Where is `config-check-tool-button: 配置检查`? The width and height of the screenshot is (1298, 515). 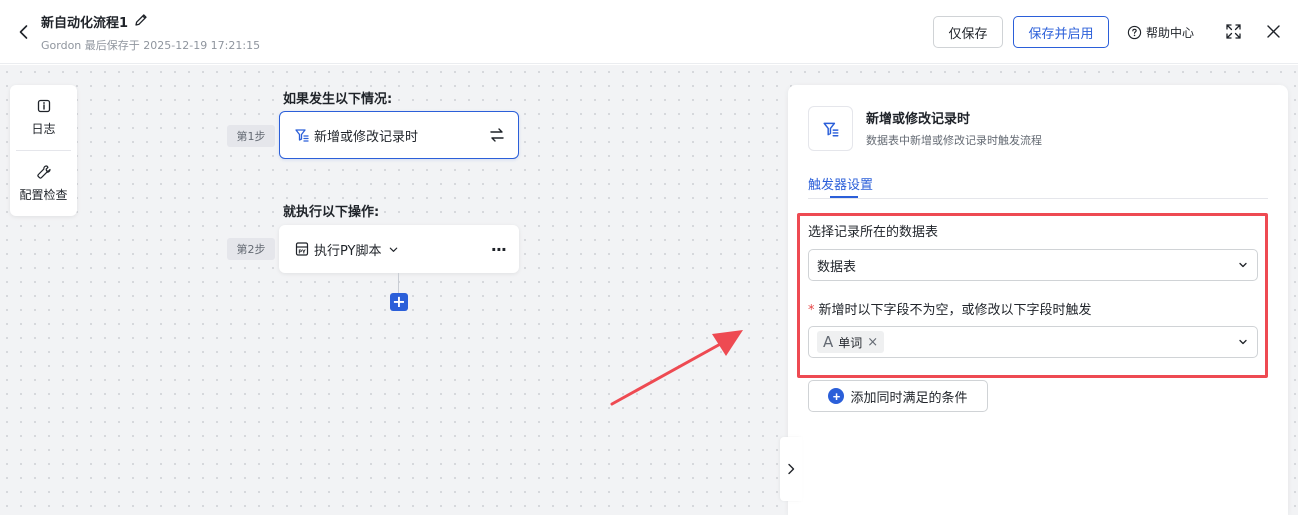 config-check-tool-button: 配置检查 is located at coordinates (43, 183).